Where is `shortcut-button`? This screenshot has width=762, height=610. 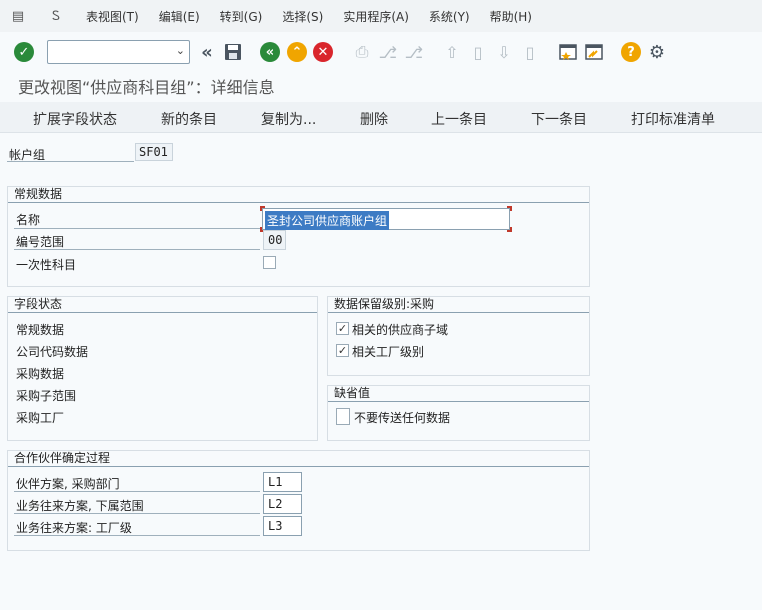 shortcut-button is located at coordinates (594, 52).